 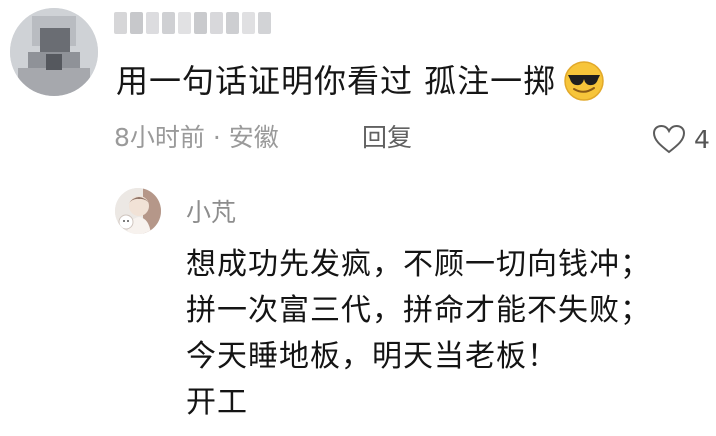 What do you see at coordinates (584, 81) in the screenshot?
I see `sunglasses-emoji-icon` at bounding box center [584, 81].